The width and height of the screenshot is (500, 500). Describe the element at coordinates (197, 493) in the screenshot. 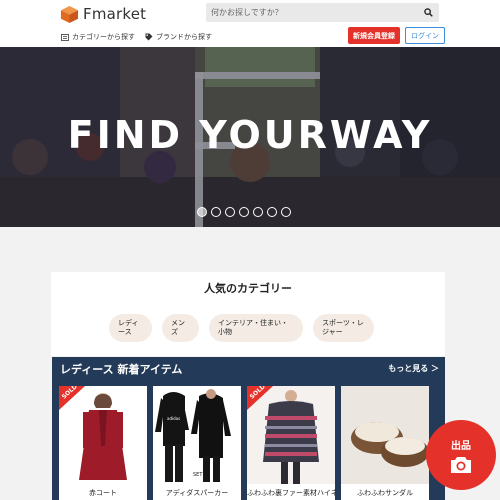

I see `product-name: アディダスパーカー` at that location.